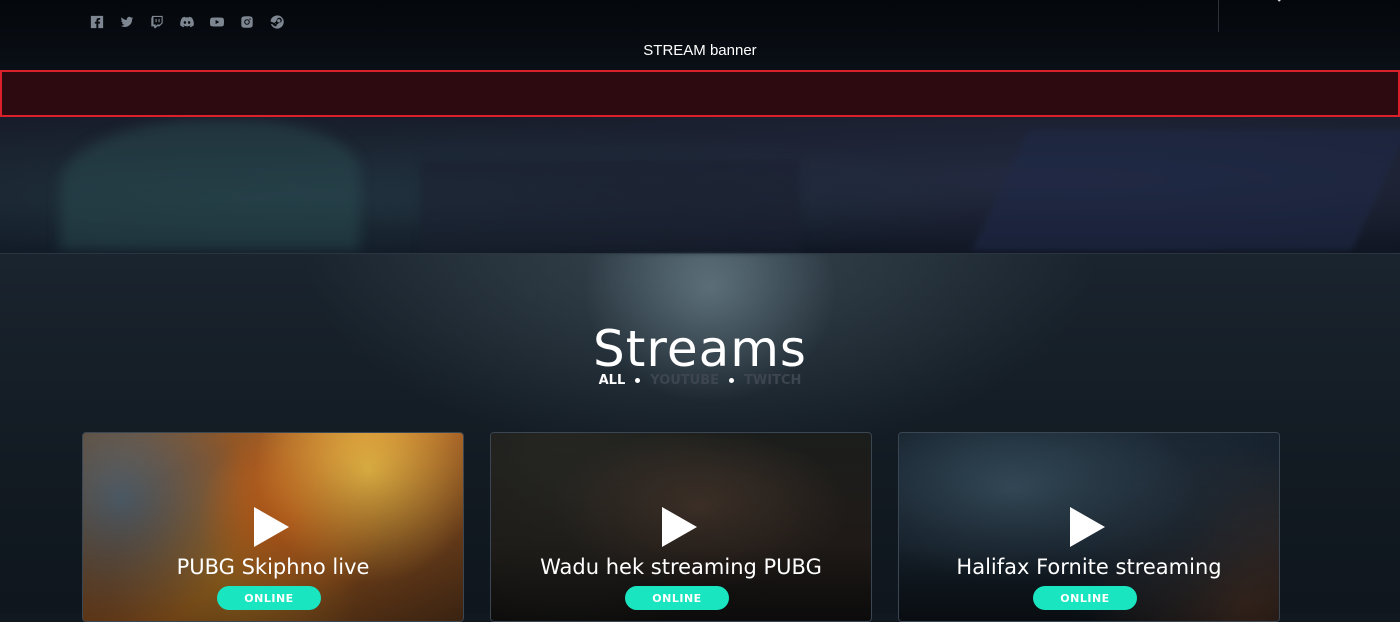 The height and width of the screenshot is (622, 1400). Describe the element at coordinates (247, 22) in the screenshot. I see `instagram-icon` at that location.